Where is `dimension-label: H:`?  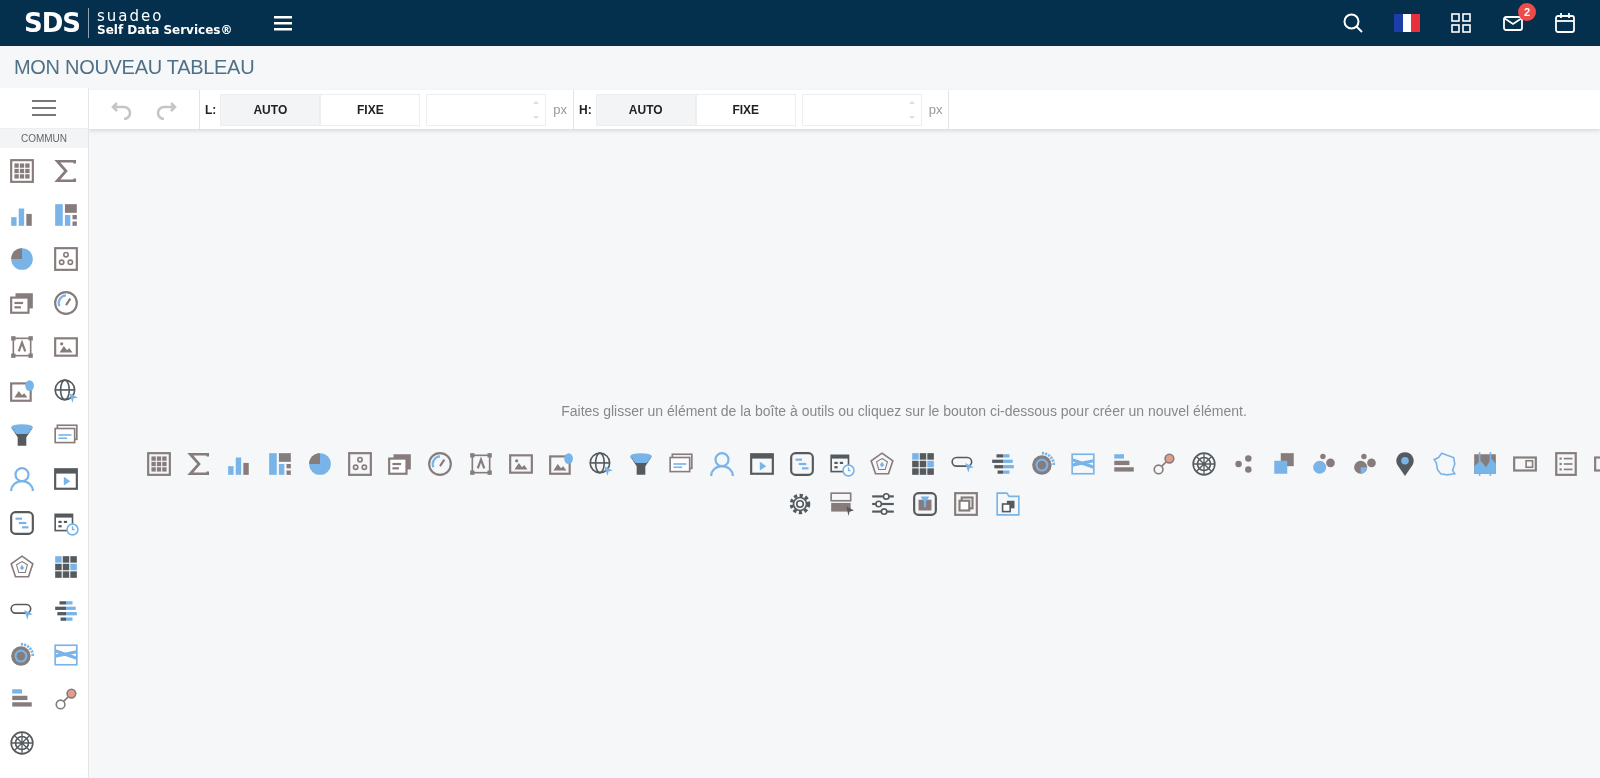 dimension-label: H: is located at coordinates (585, 109).